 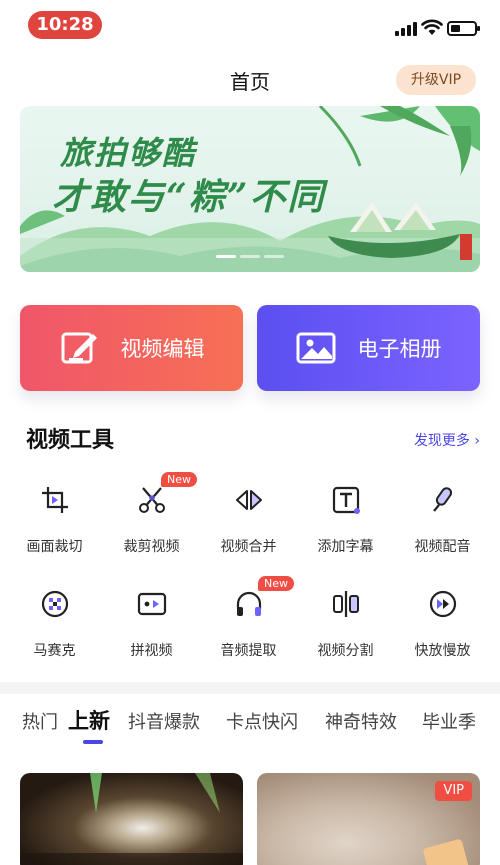 I want to click on tool-label: 快放慢放, so click(x=442, y=651).